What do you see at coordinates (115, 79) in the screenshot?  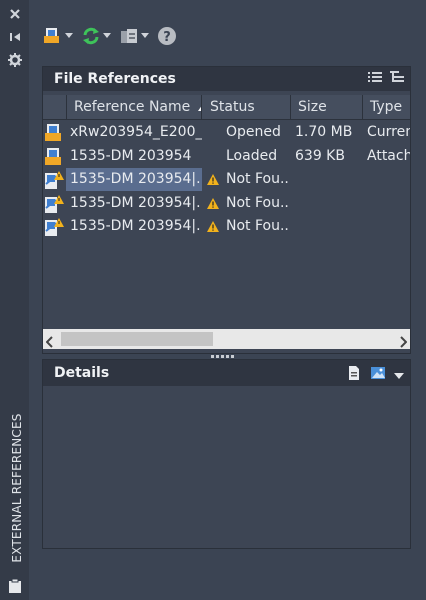 I see `file-references-title: File References` at bounding box center [115, 79].